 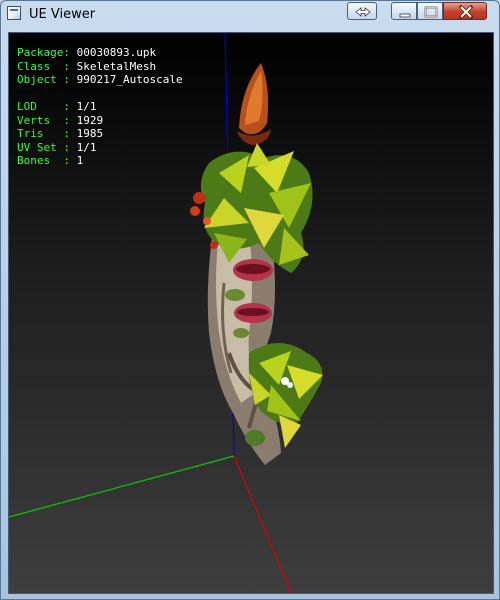 I want to click on tris-row: Tris : 1985, so click(x=60, y=133).